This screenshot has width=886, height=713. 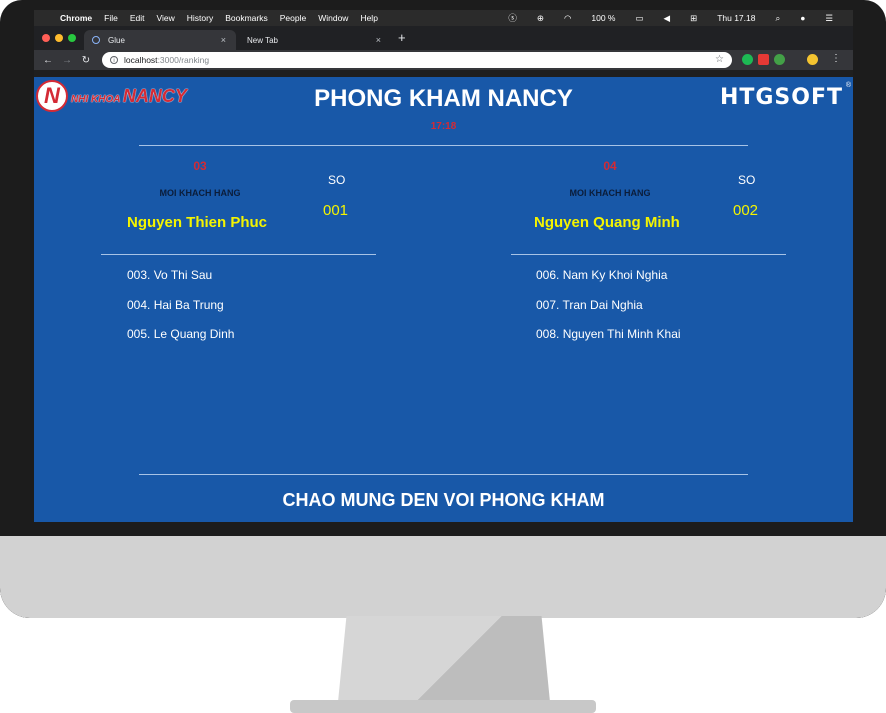 What do you see at coordinates (672, 18) in the screenshot?
I see `menubar-status-area: ⓢ ⊕ ◠ 100 % ▭ ◀ ⊞ Thu 17.18 ⌕ ● ☰` at bounding box center [672, 18].